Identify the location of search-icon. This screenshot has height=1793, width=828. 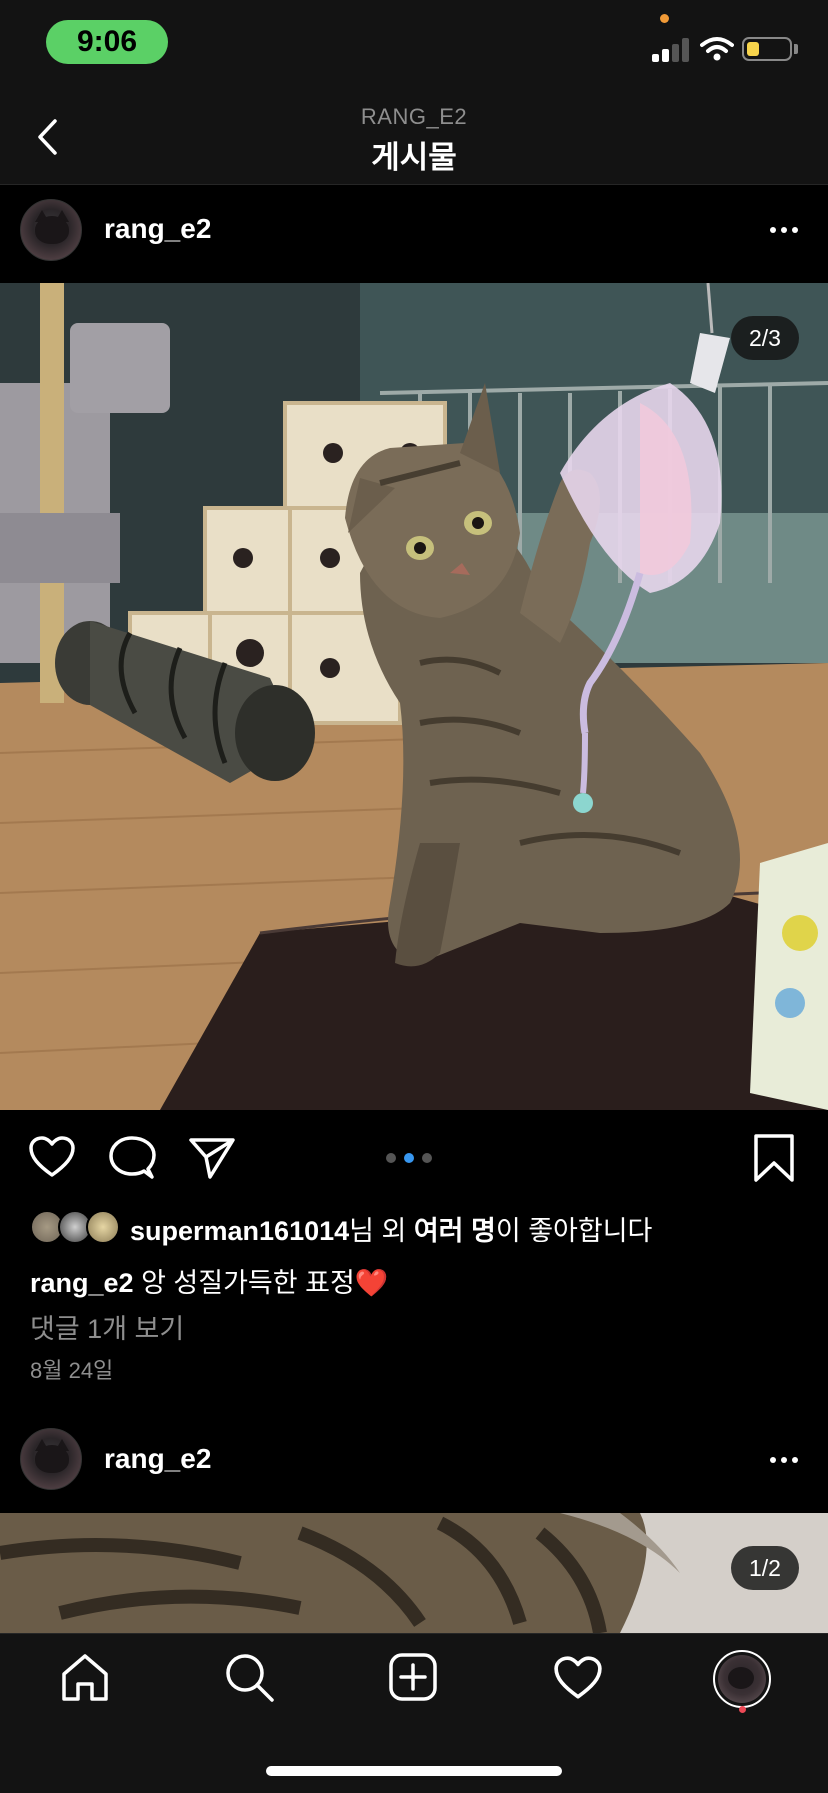
(250, 1678).